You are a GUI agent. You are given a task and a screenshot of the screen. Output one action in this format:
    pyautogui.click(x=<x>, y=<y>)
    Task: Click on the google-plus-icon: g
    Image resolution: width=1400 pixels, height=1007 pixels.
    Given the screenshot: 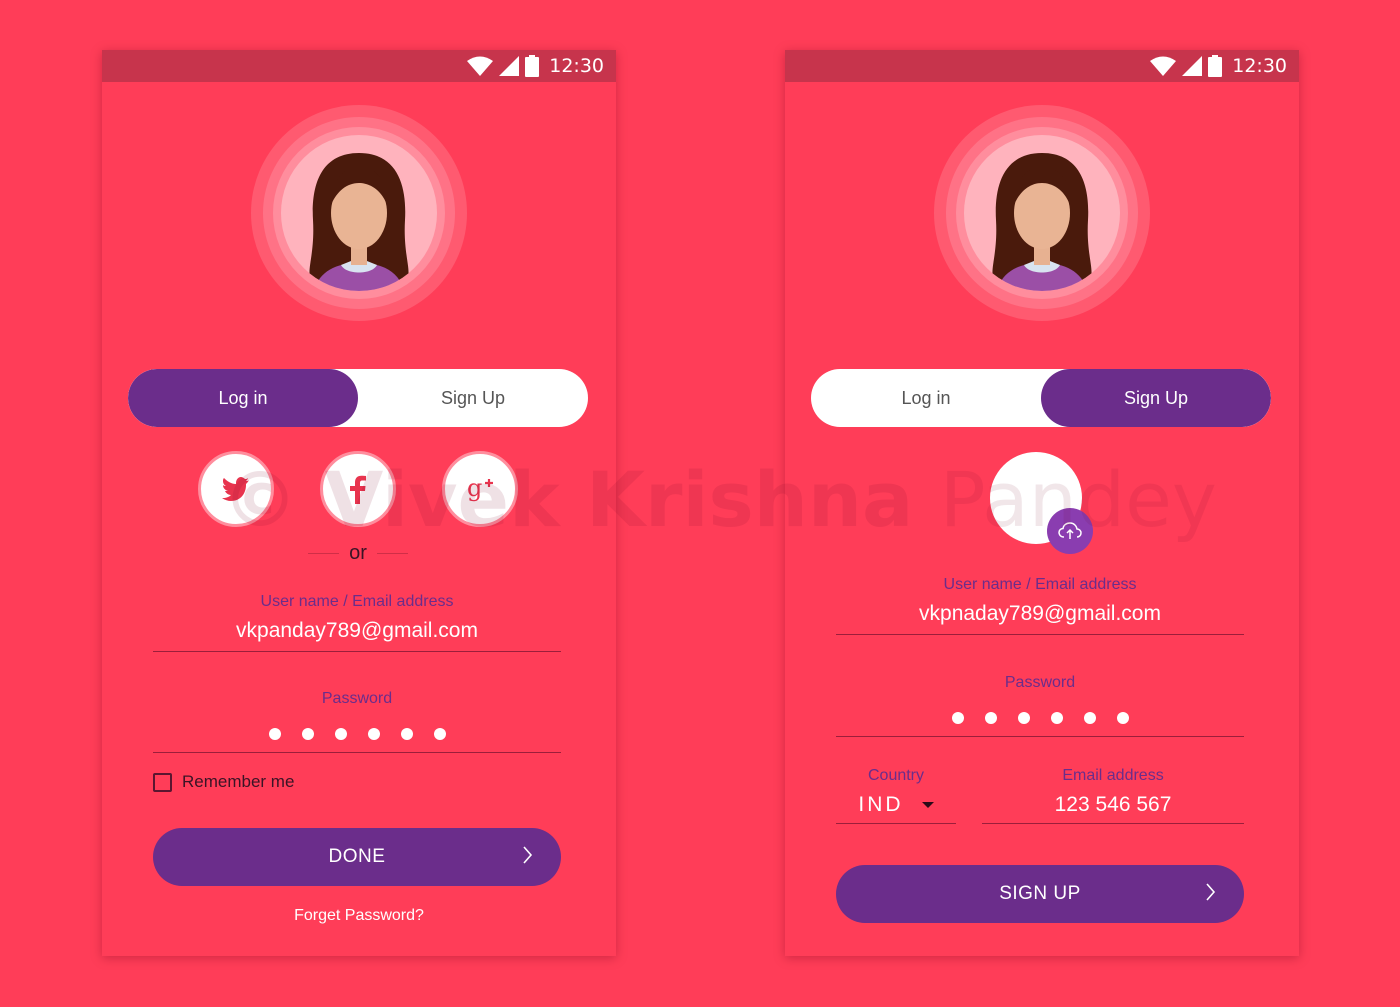 What is the action you would take?
    pyautogui.click(x=480, y=488)
    